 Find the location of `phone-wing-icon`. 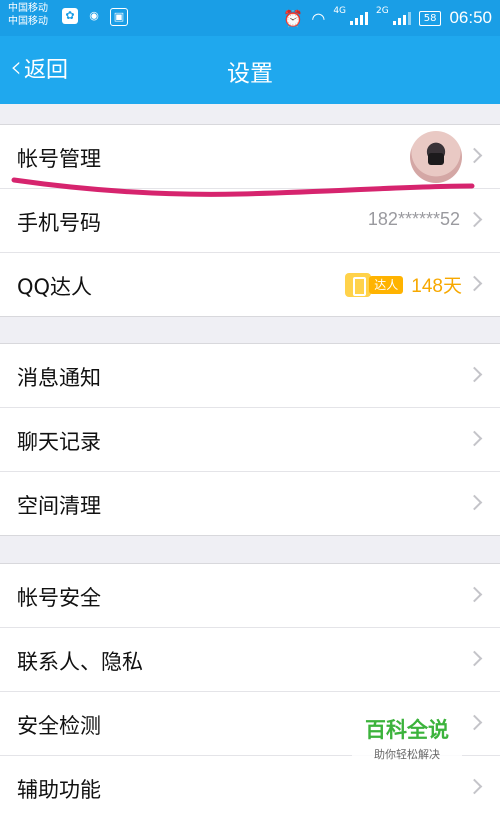

phone-wing-icon is located at coordinates (358, 284).